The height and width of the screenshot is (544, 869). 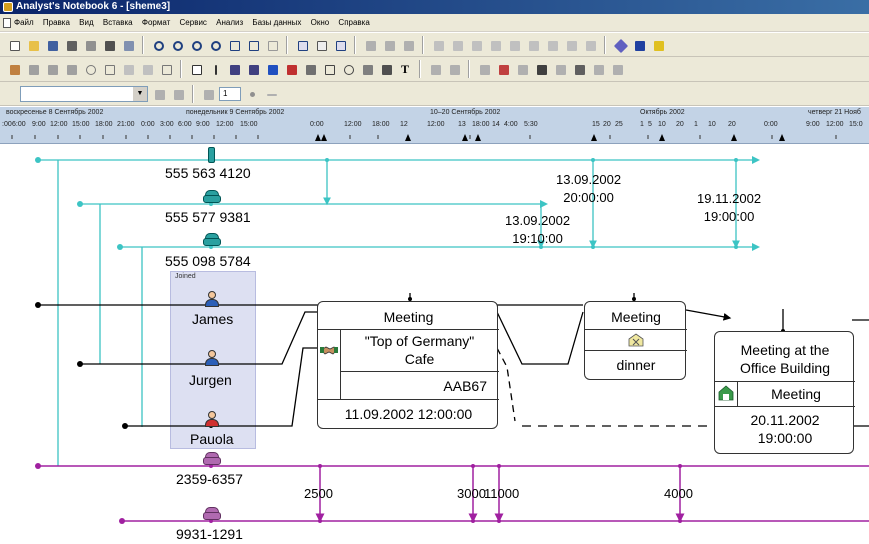 What do you see at coordinates (196, 45) in the screenshot?
I see `zoom-window-icon` at bounding box center [196, 45].